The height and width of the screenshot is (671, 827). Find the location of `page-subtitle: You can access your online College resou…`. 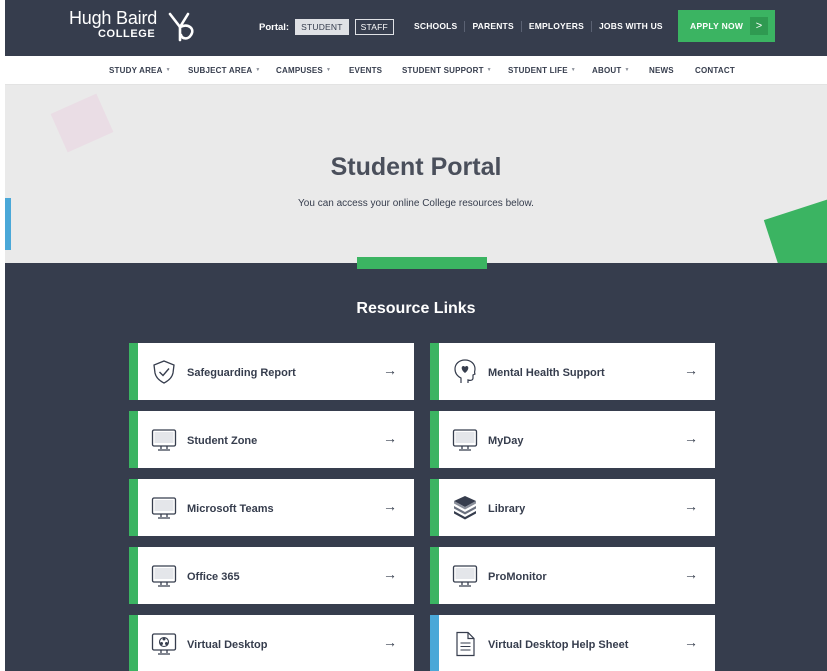

page-subtitle: You can access your online College resou… is located at coordinates (416, 203).